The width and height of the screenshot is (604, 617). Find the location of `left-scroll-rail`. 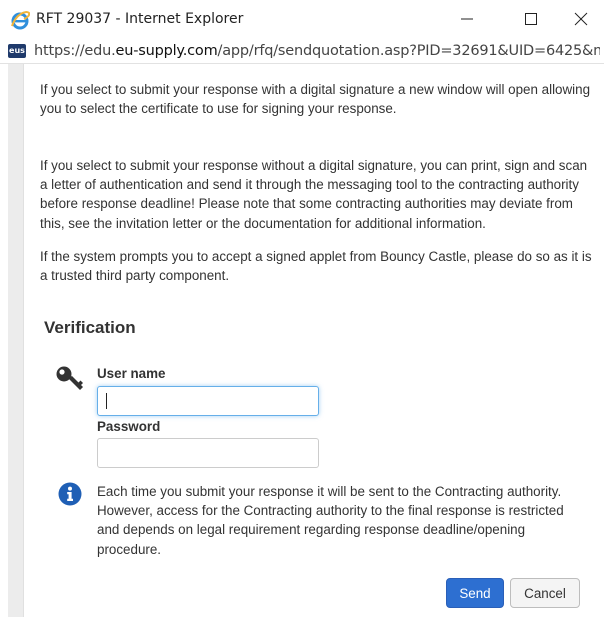

left-scroll-rail is located at coordinates (16, 340).